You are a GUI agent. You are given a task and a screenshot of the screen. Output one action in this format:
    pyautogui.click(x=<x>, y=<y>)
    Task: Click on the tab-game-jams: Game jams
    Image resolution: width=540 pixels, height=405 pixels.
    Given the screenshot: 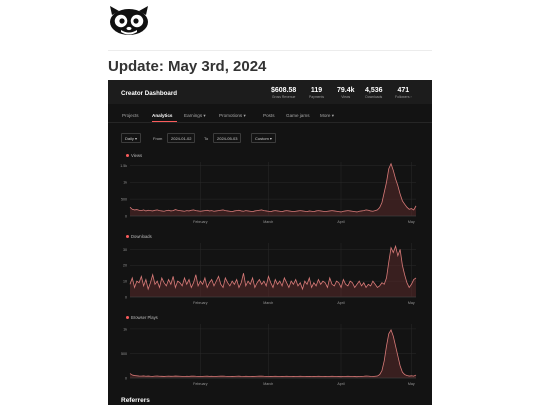 What is the action you would take?
    pyautogui.click(x=298, y=115)
    